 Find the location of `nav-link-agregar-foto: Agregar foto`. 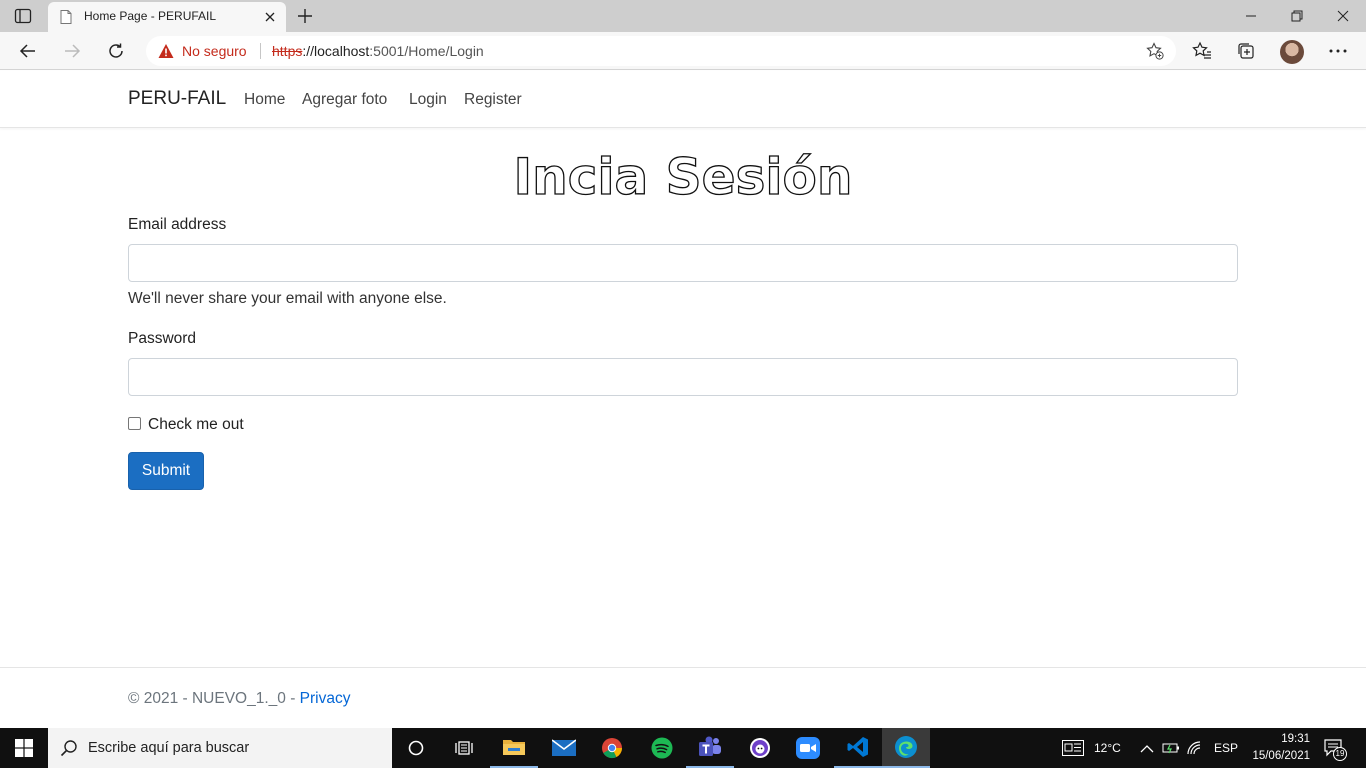

nav-link-agregar-foto: Agregar foto is located at coordinates (344, 100).